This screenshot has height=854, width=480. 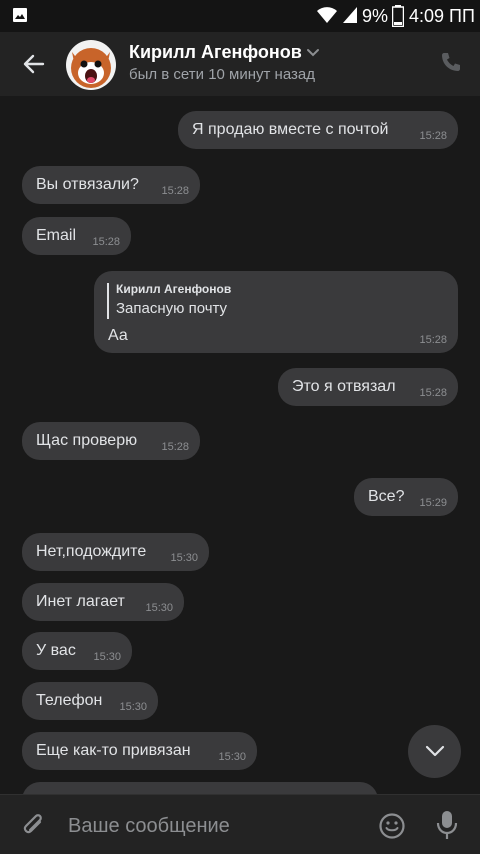 I want to click on scroll-down-button, so click(x=434, y=751).